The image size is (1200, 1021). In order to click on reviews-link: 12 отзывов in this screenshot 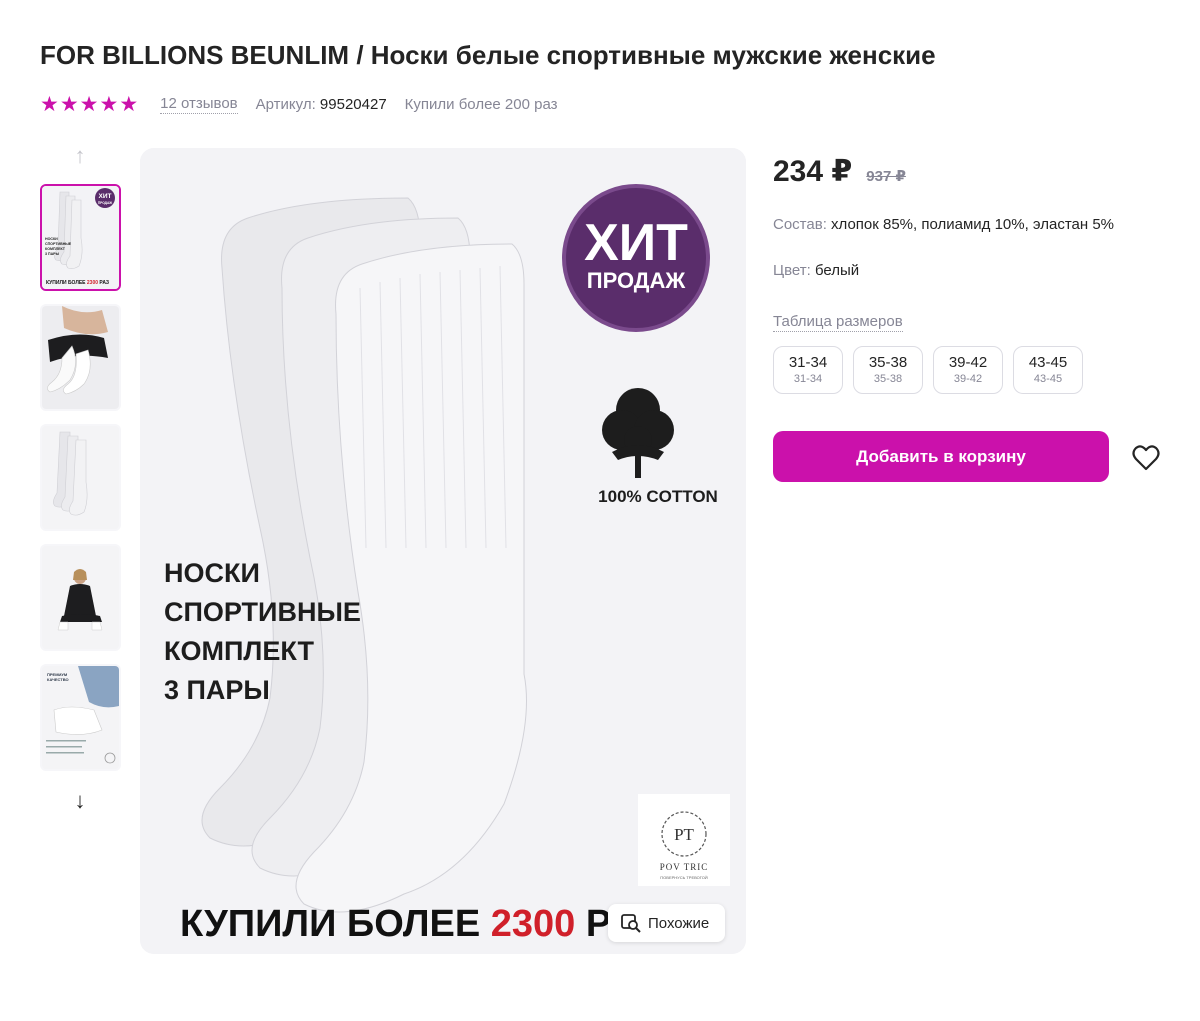, I will do `click(199, 104)`.